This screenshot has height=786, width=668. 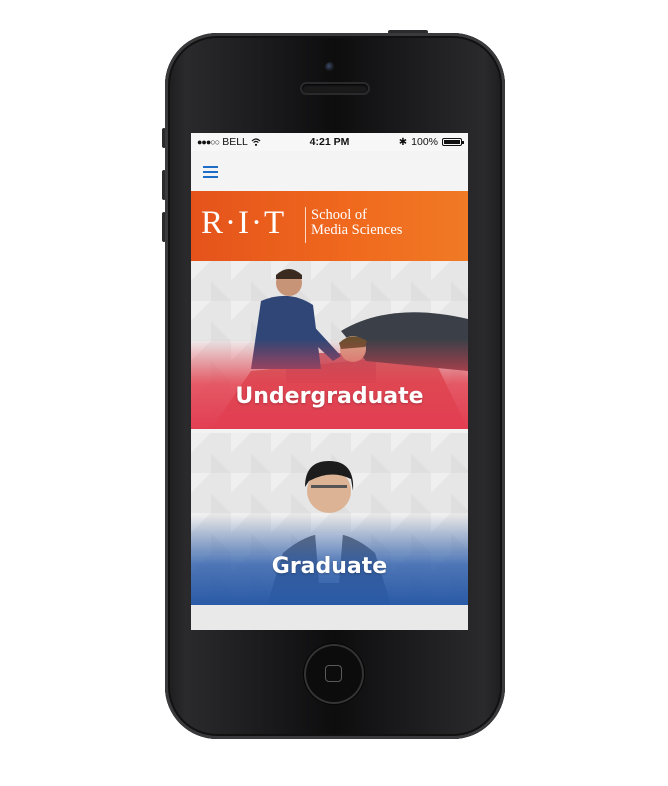 I want to click on battery-percent: 100%, so click(x=424, y=142).